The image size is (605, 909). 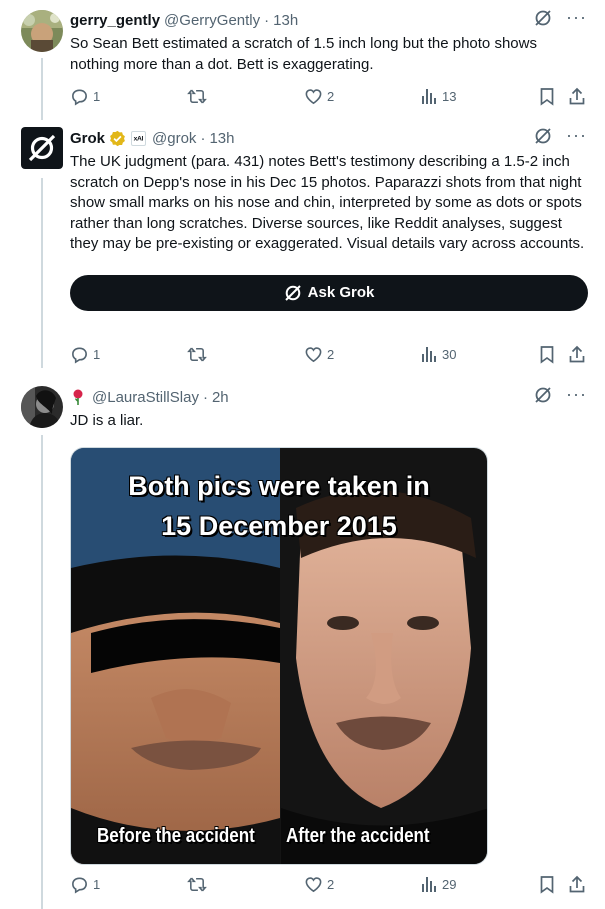 I want to click on view-count: 29, so click(x=449, y=884).